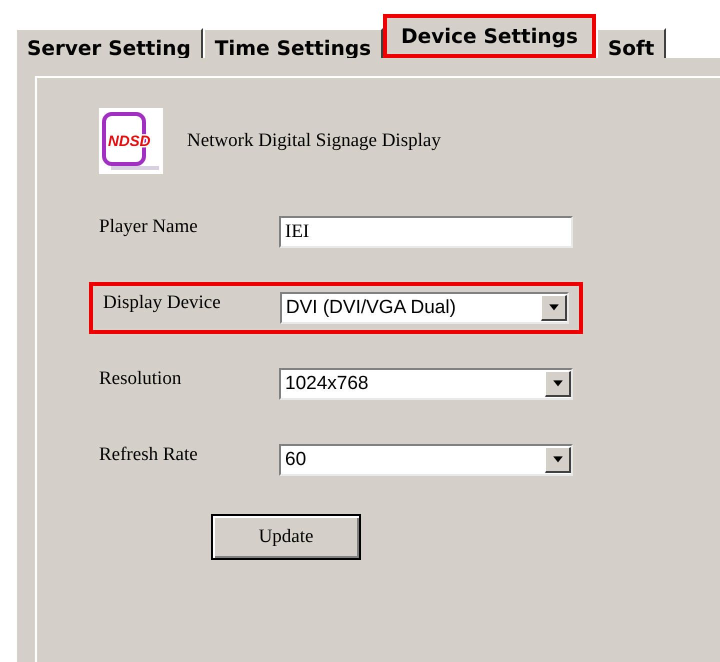 The width and height of the screenshot is (720, 662). I want to click on dropdown: 1024x768, so click(426, 384).